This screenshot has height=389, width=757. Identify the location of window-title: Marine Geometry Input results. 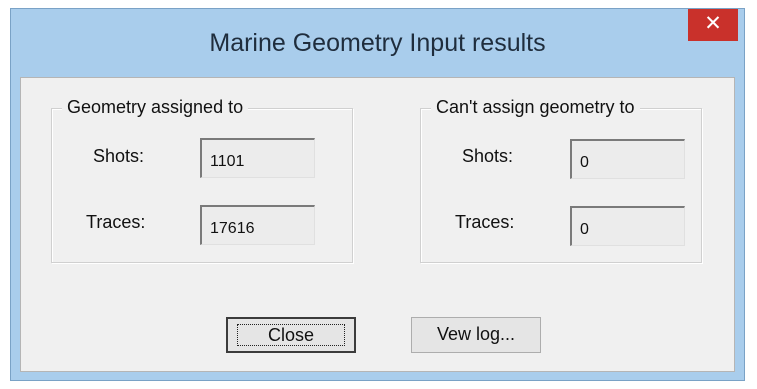
(377, 43).